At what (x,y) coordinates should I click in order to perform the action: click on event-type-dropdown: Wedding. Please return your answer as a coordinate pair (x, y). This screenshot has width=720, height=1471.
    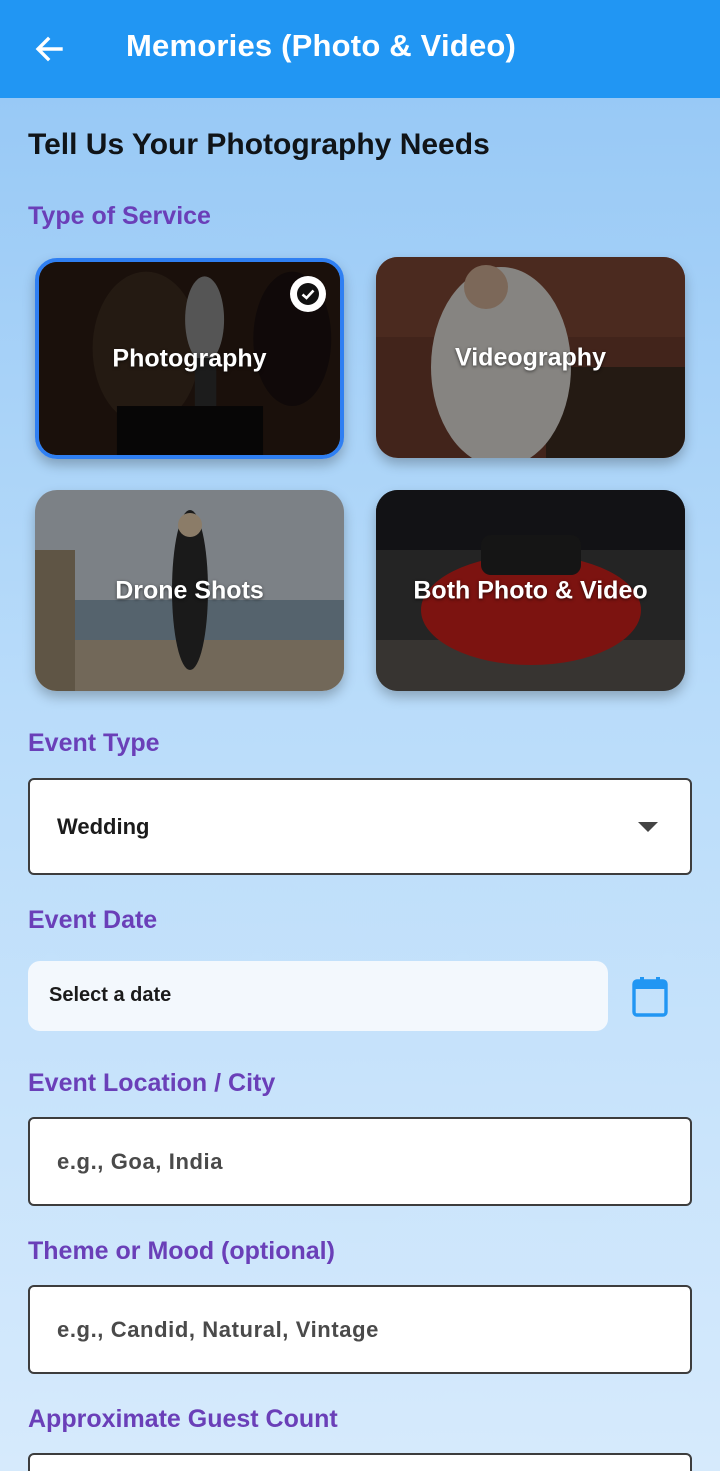
    Looking at the image, I should click on (360, 826).